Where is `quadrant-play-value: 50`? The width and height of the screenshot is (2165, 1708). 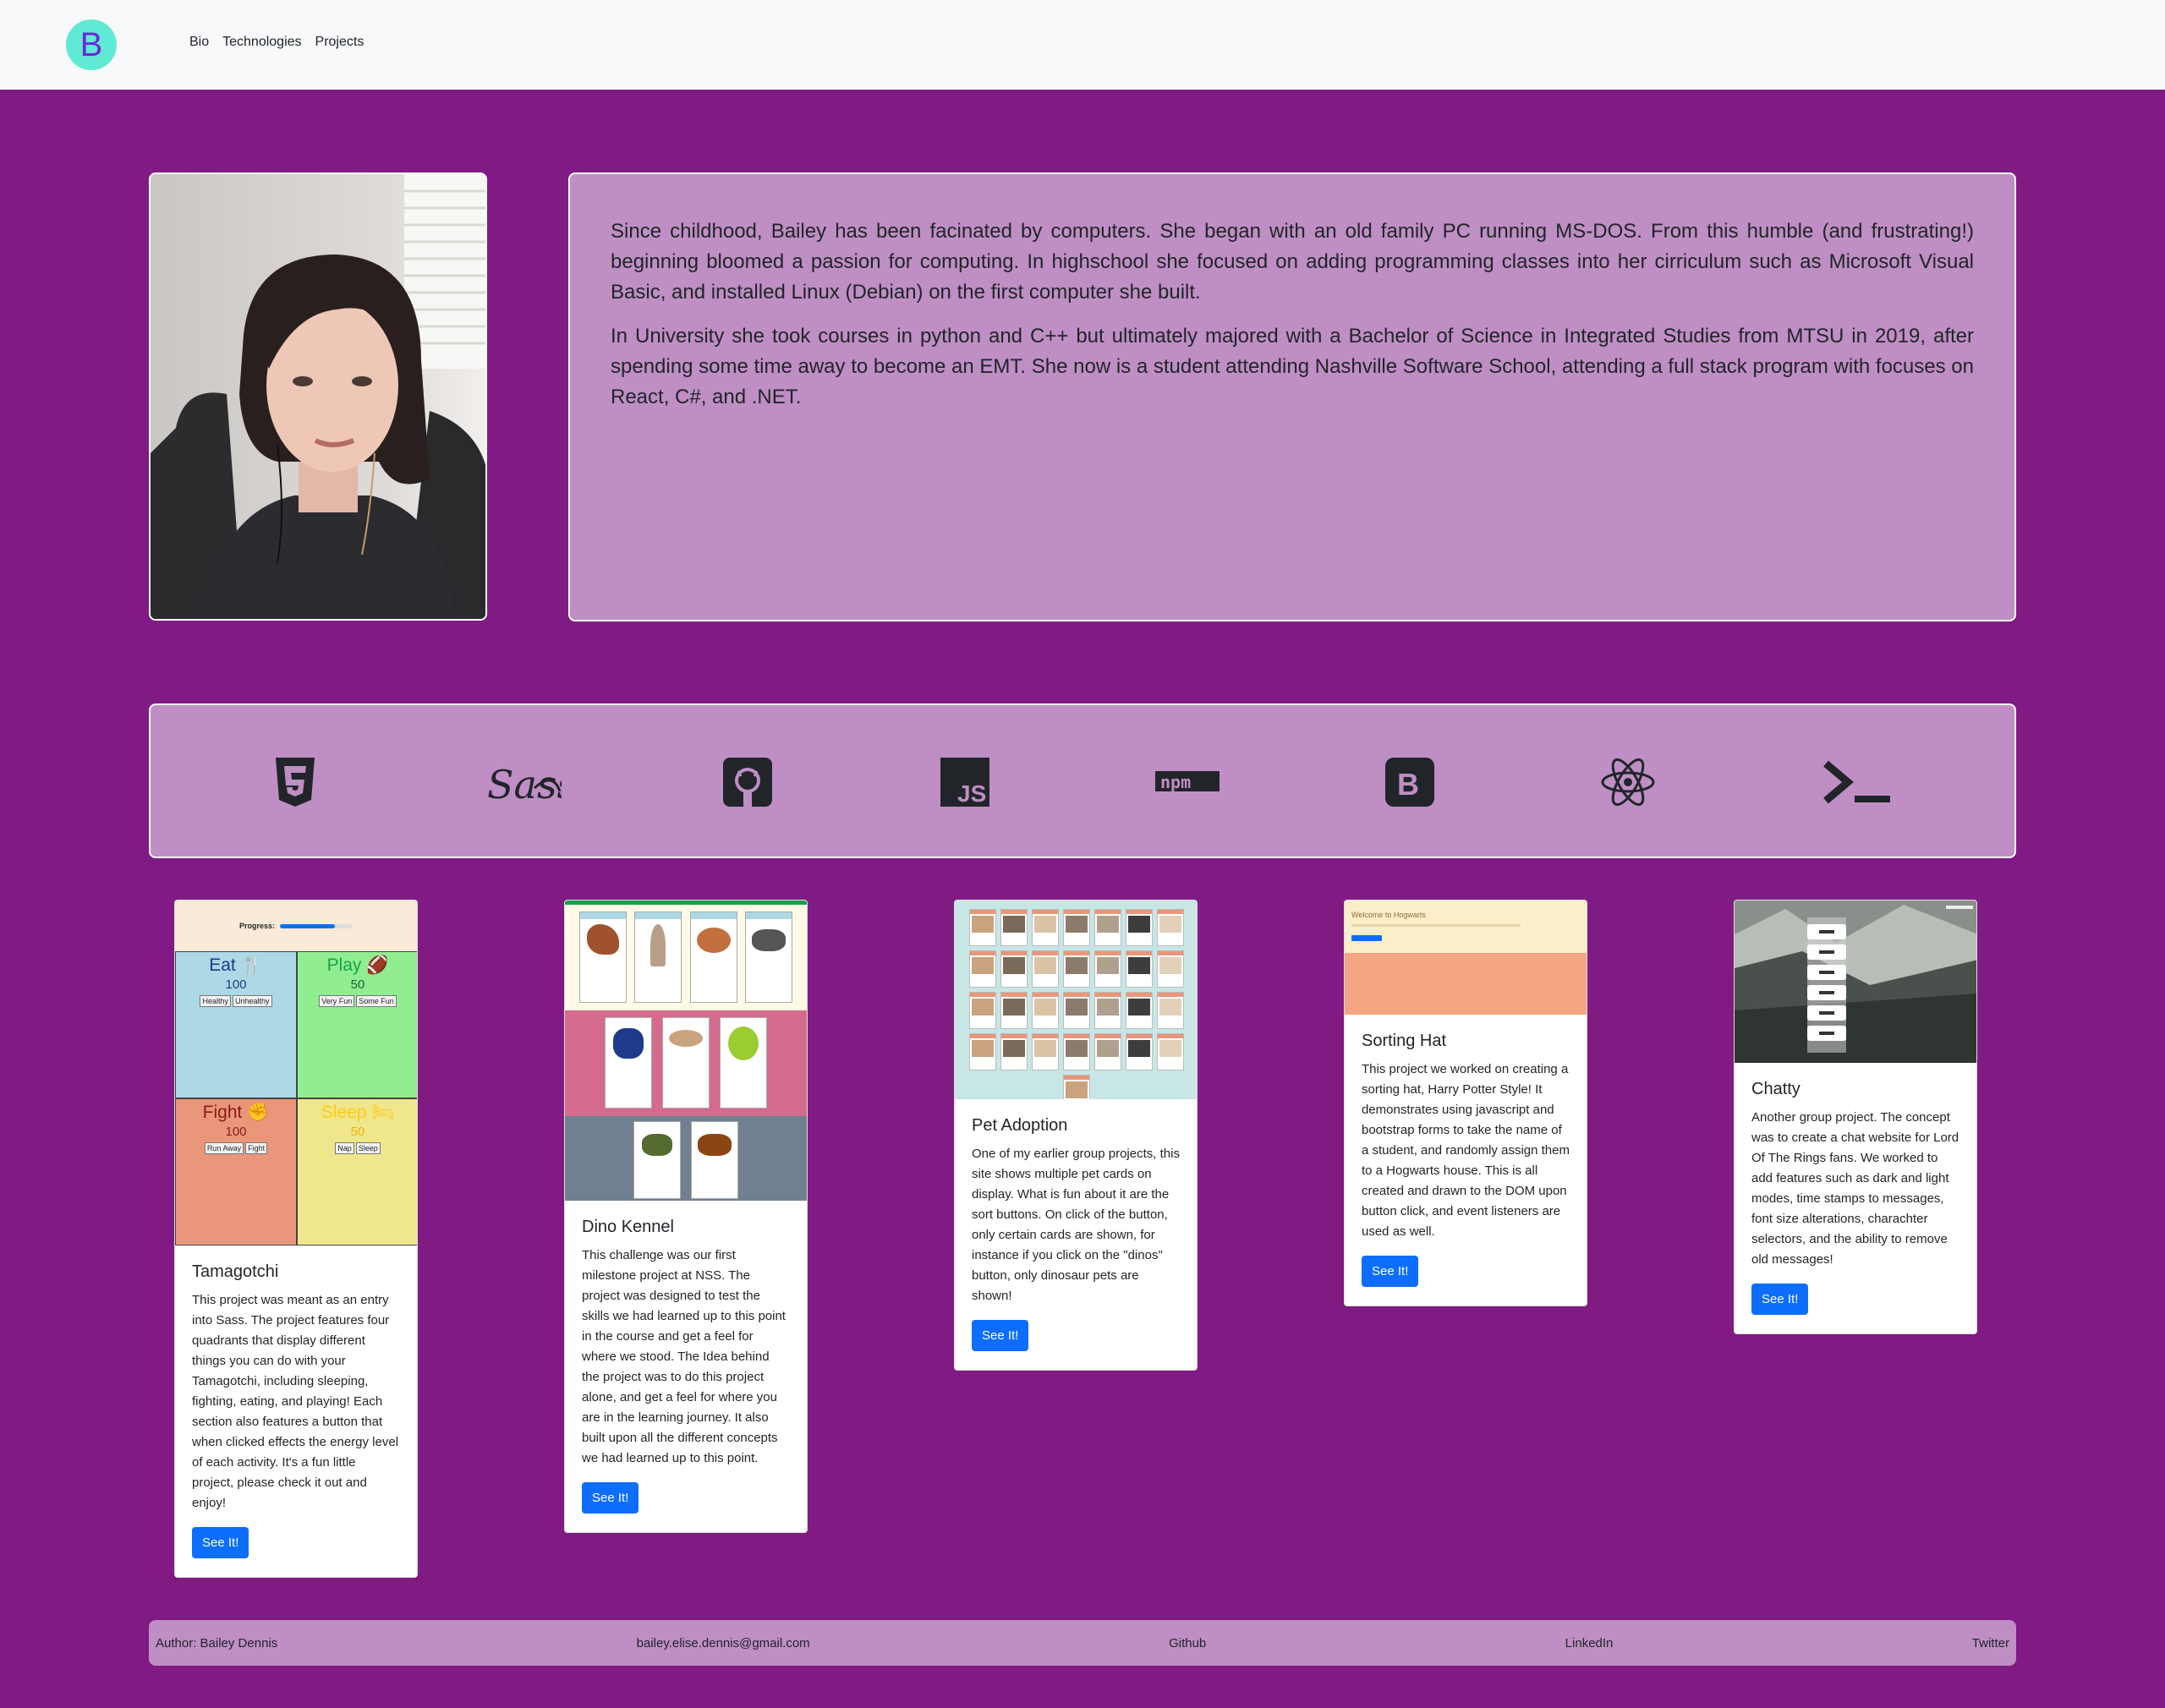 quadrant-play-value: 50 is located at coordinates (357, 984).